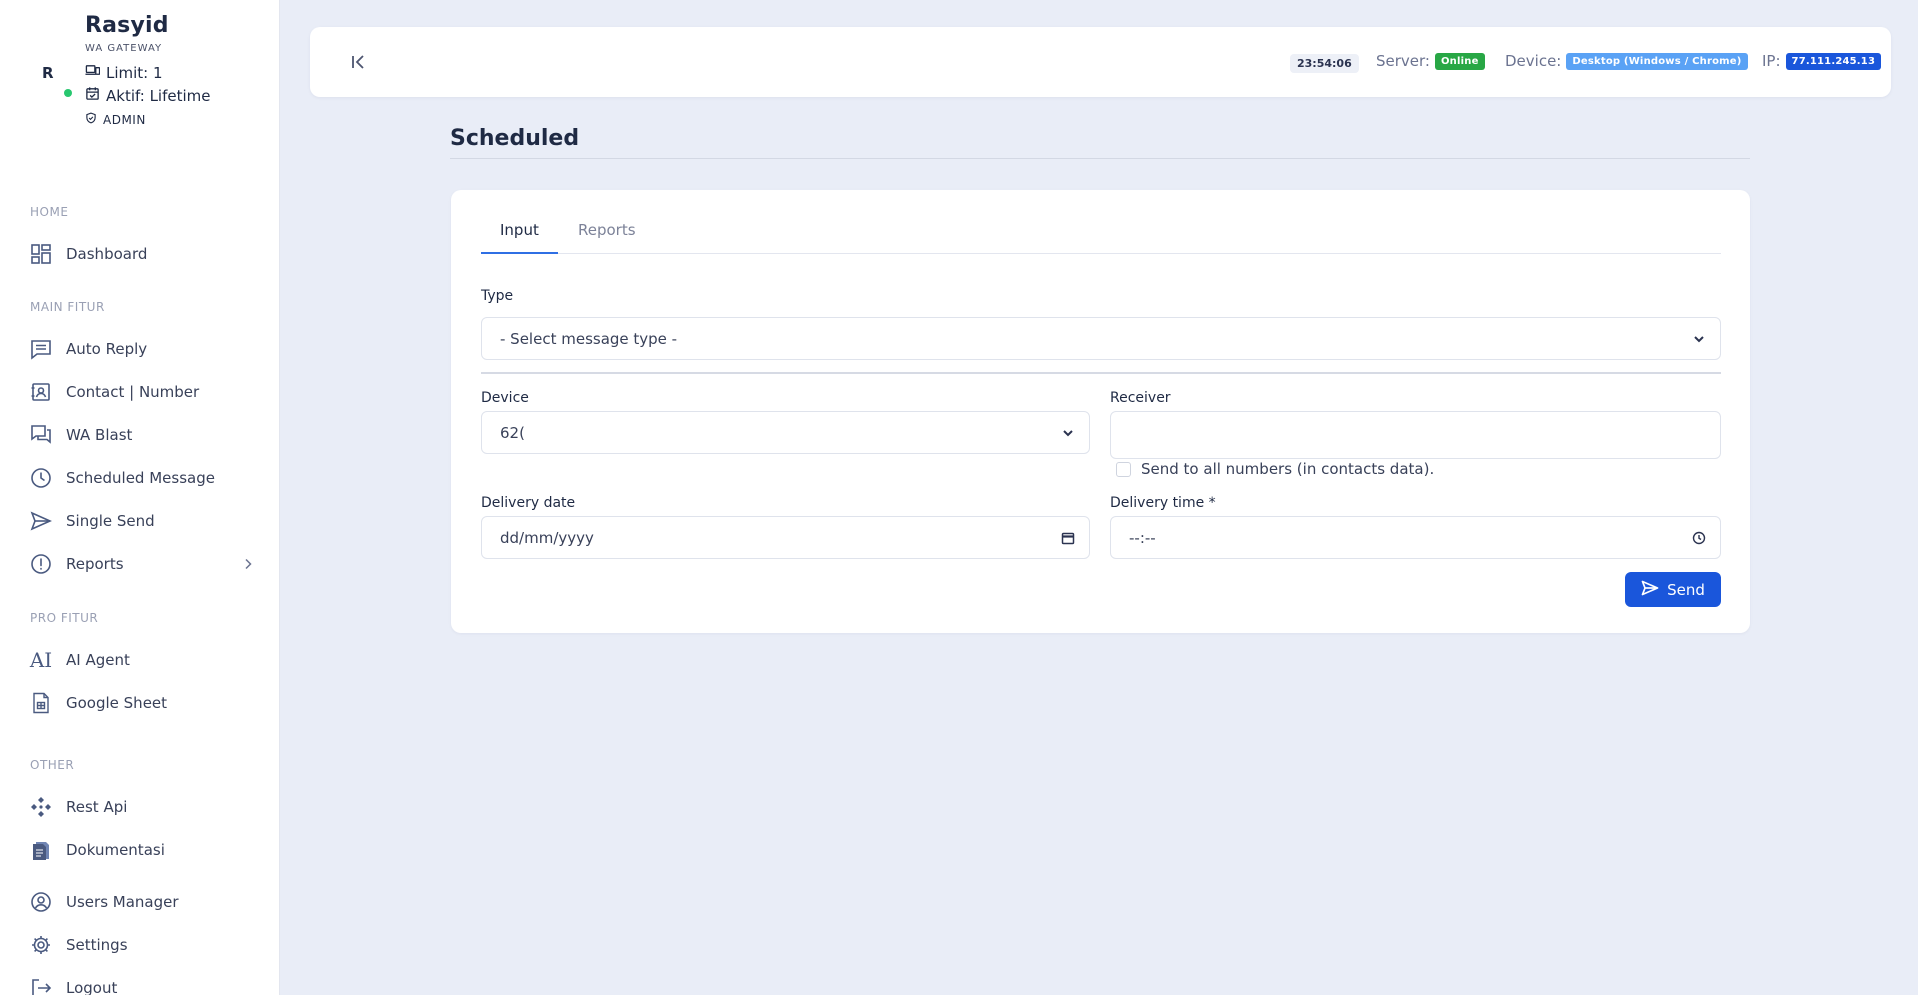 This screenshot has height=995, width=1918. What do you see at coordinates (1288, 469) in the screenshot?
I see `send-all-label: Send to all numbers (in contacts data).` at bounding box center [1288, 469].